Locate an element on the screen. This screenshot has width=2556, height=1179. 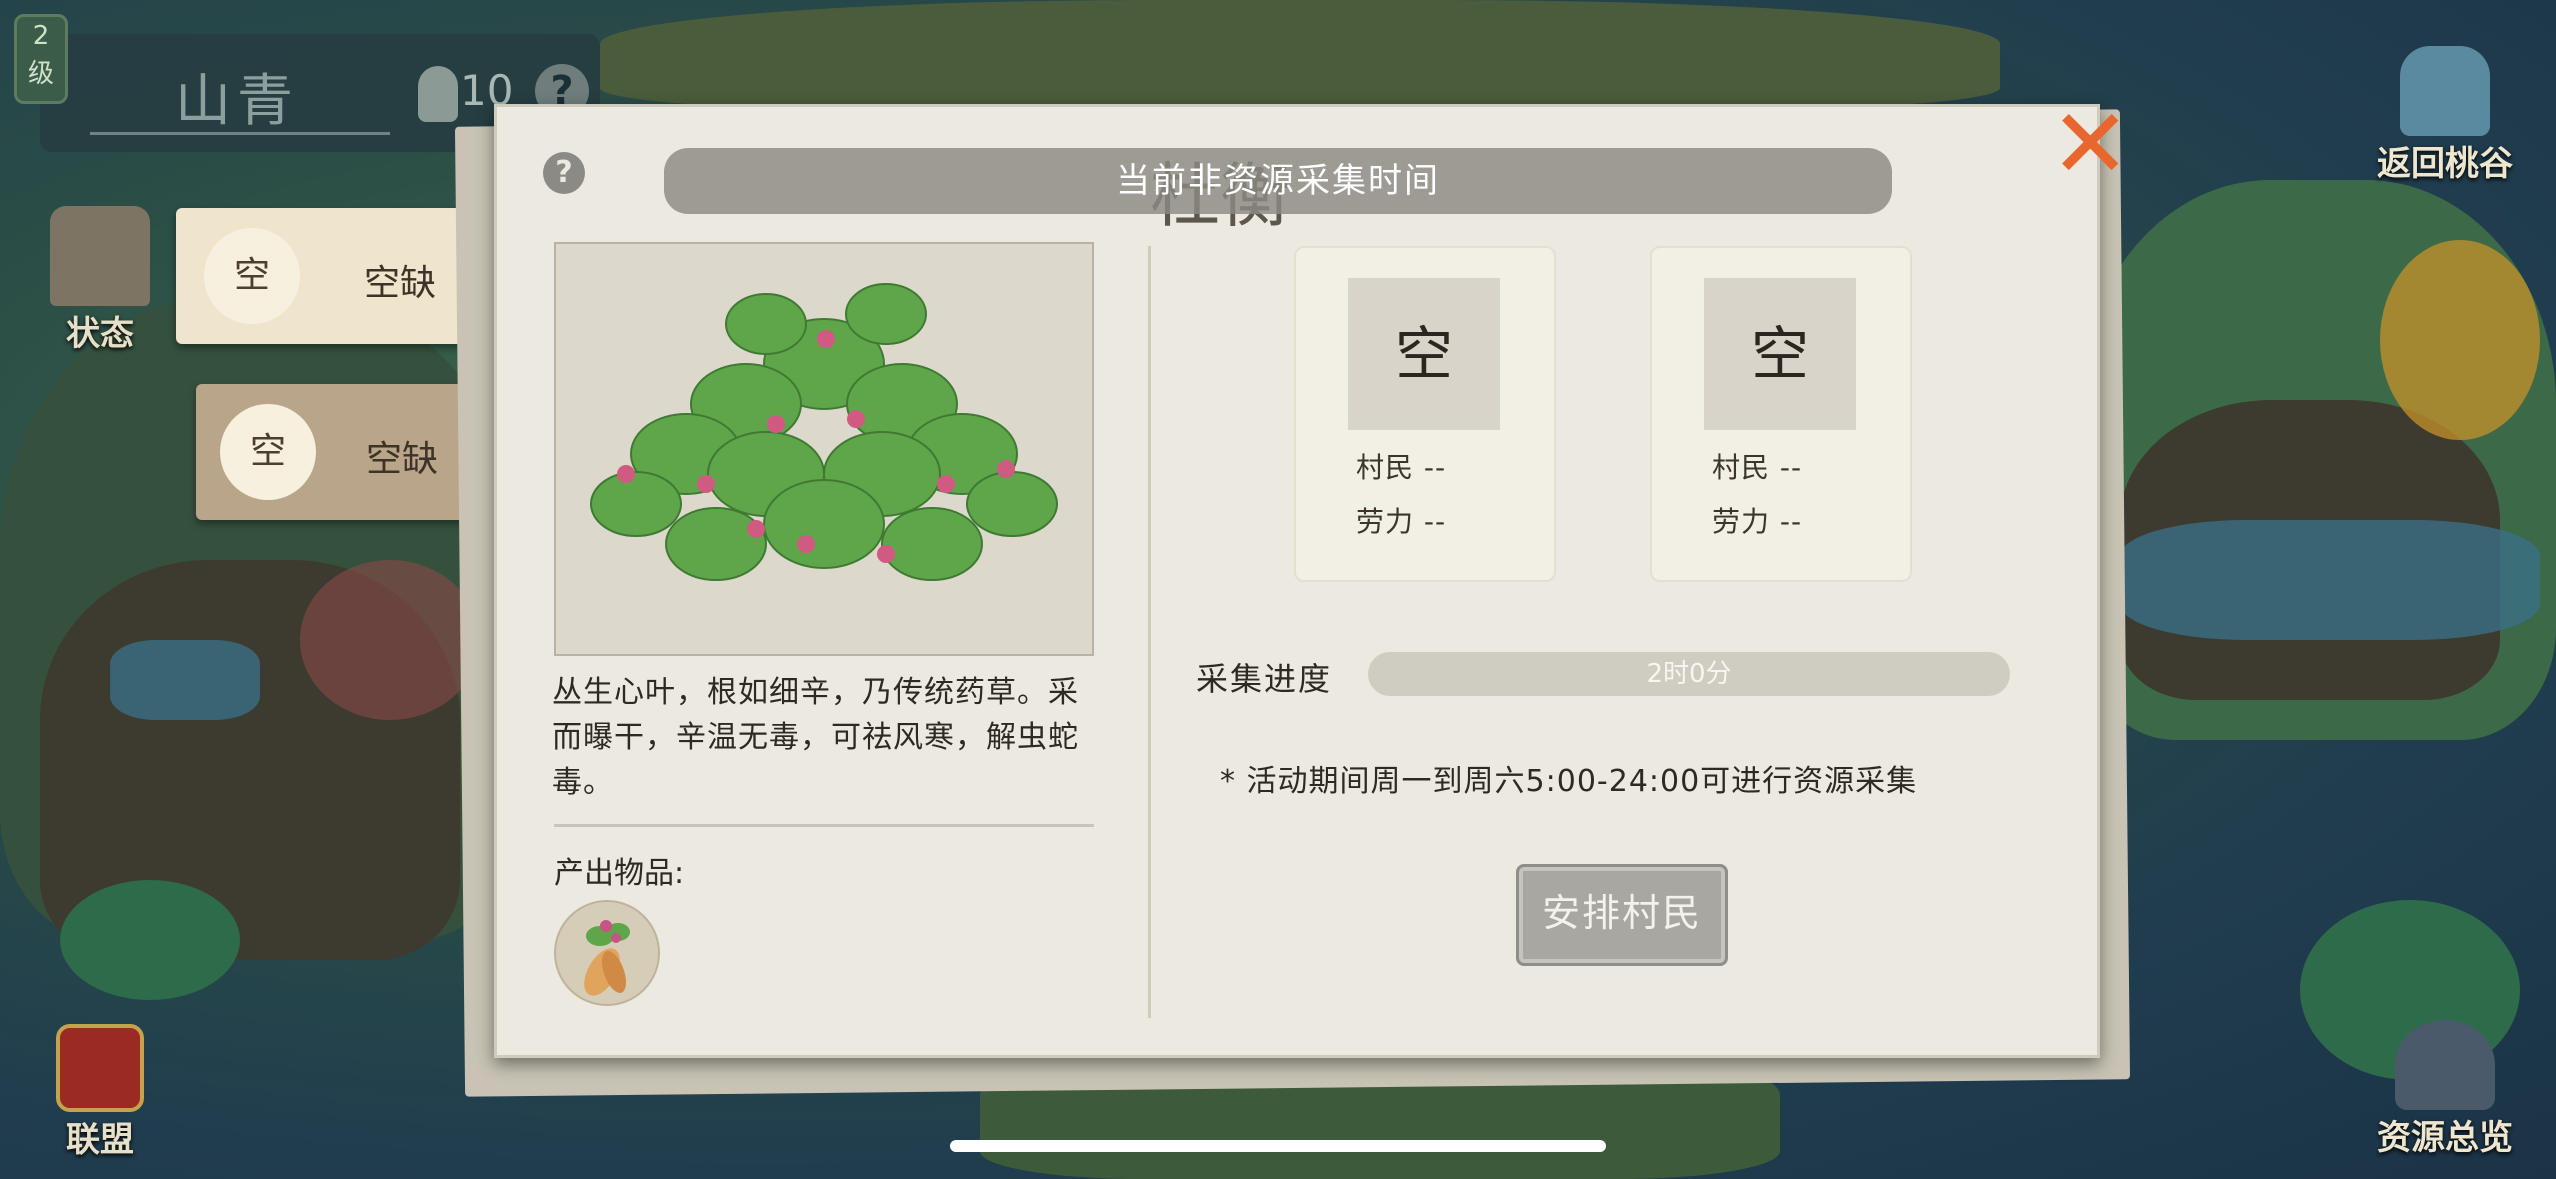
villager-slot-1: 空 村民 -- 劳力 -- is located at coordinates (1425, 414).